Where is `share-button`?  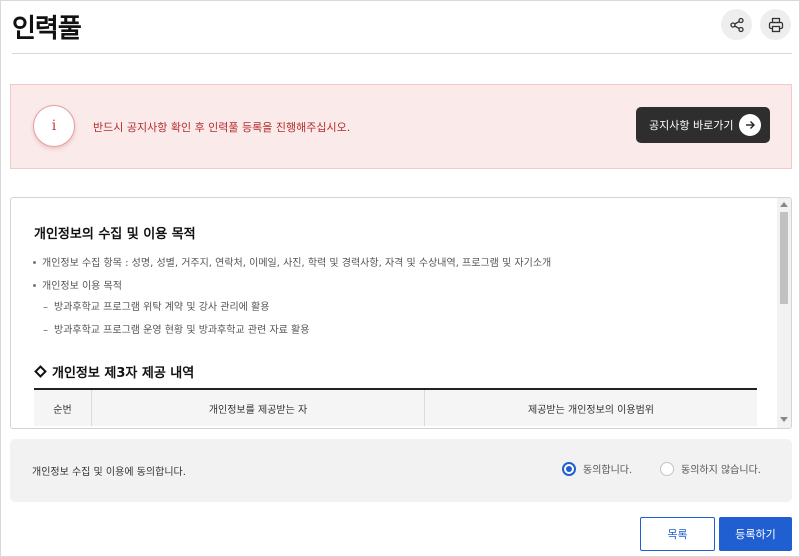 share-button is located at coordinates (736, 24).